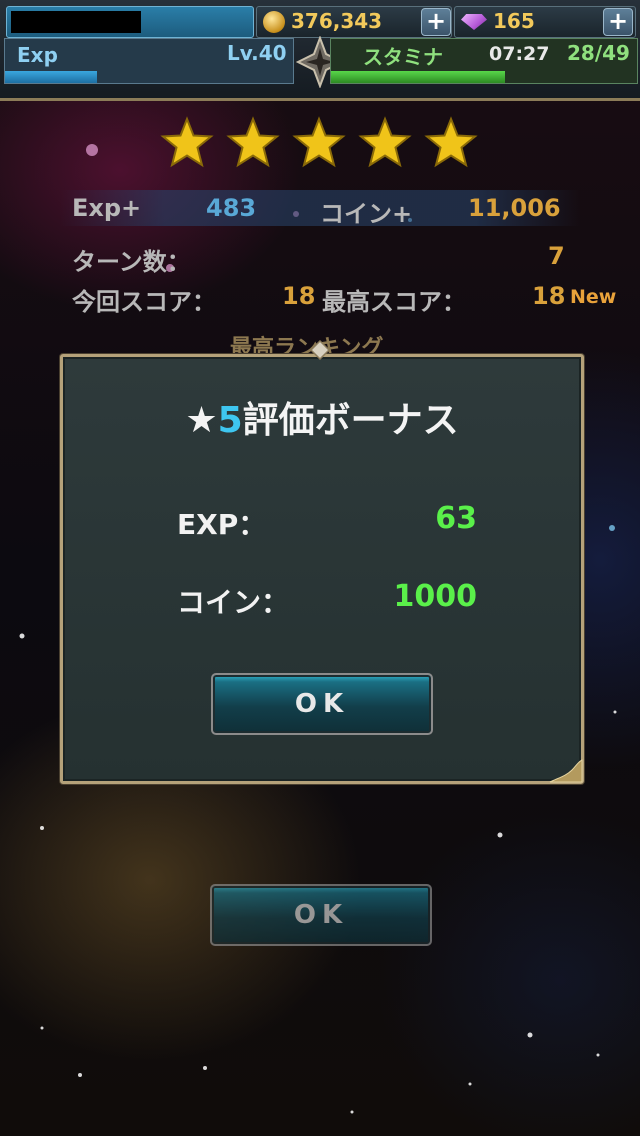 The width and height of the screenshot is (640, 1136). What do you see at coordinates (484, 61) in the screenshot?
I see `stamina-bar: スタミナ 07:27 28/49` at bounding box center [484, 61].